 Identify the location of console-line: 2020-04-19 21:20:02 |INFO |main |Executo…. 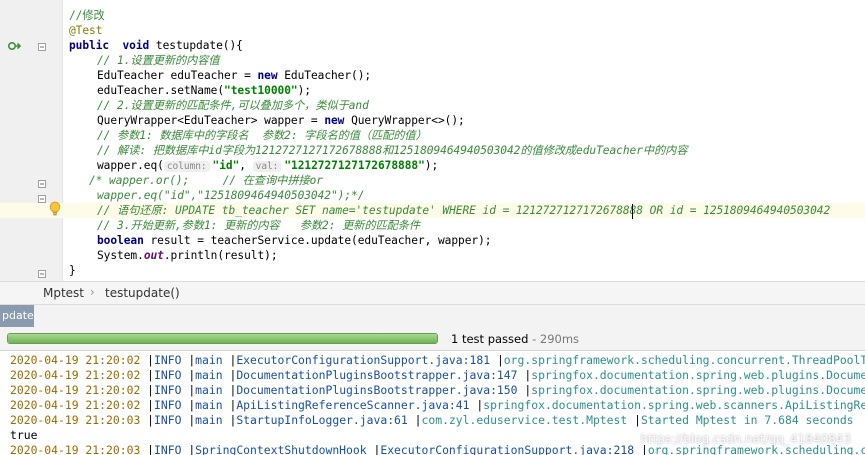
(437, 360).